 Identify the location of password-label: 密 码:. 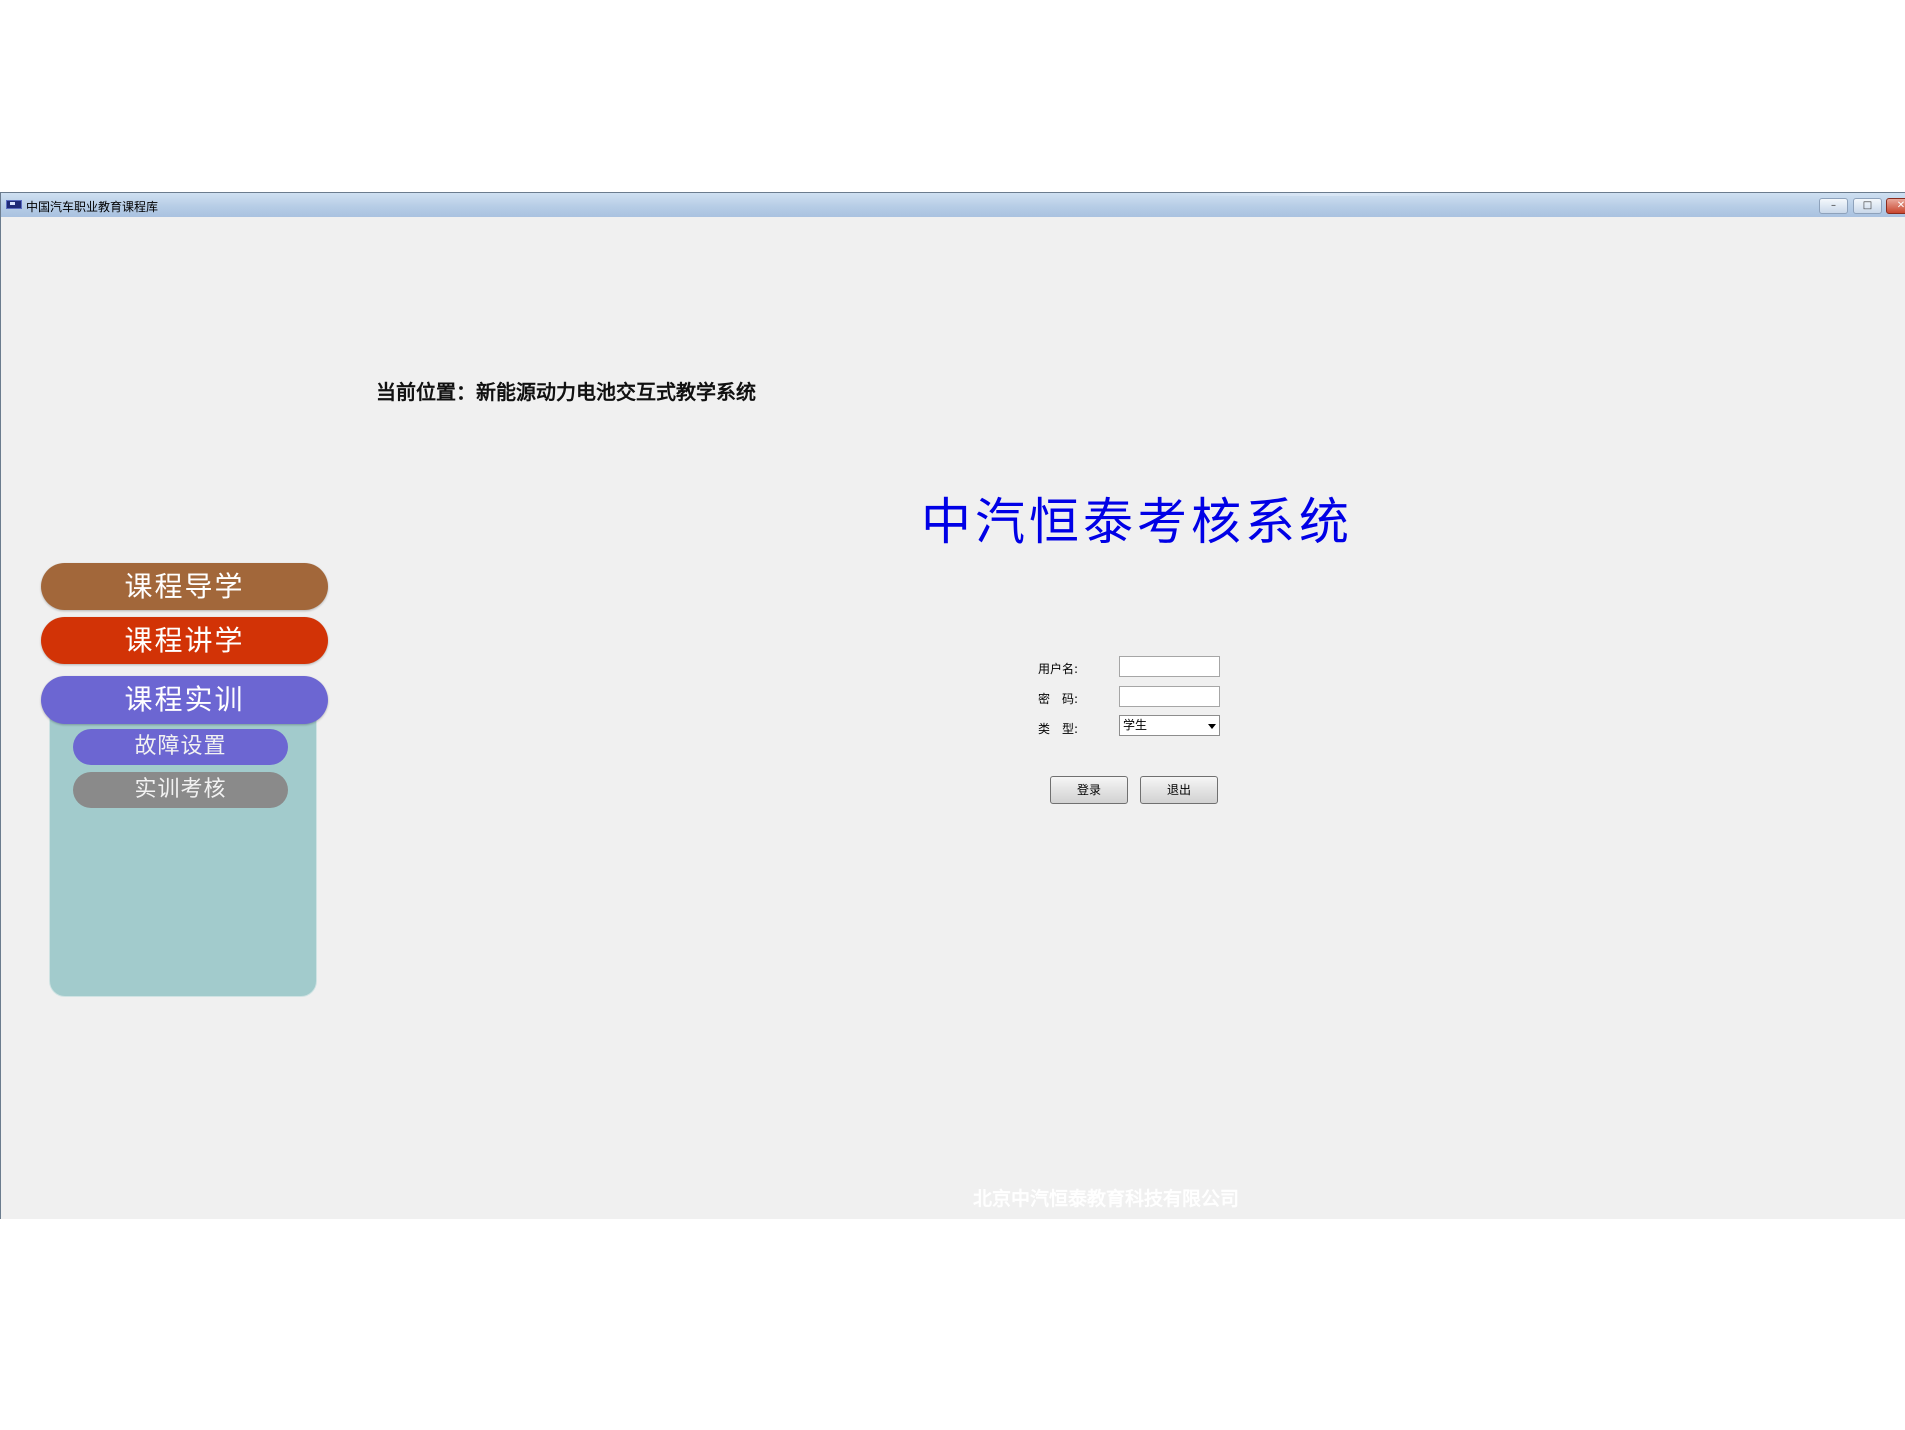
(1058, 699).